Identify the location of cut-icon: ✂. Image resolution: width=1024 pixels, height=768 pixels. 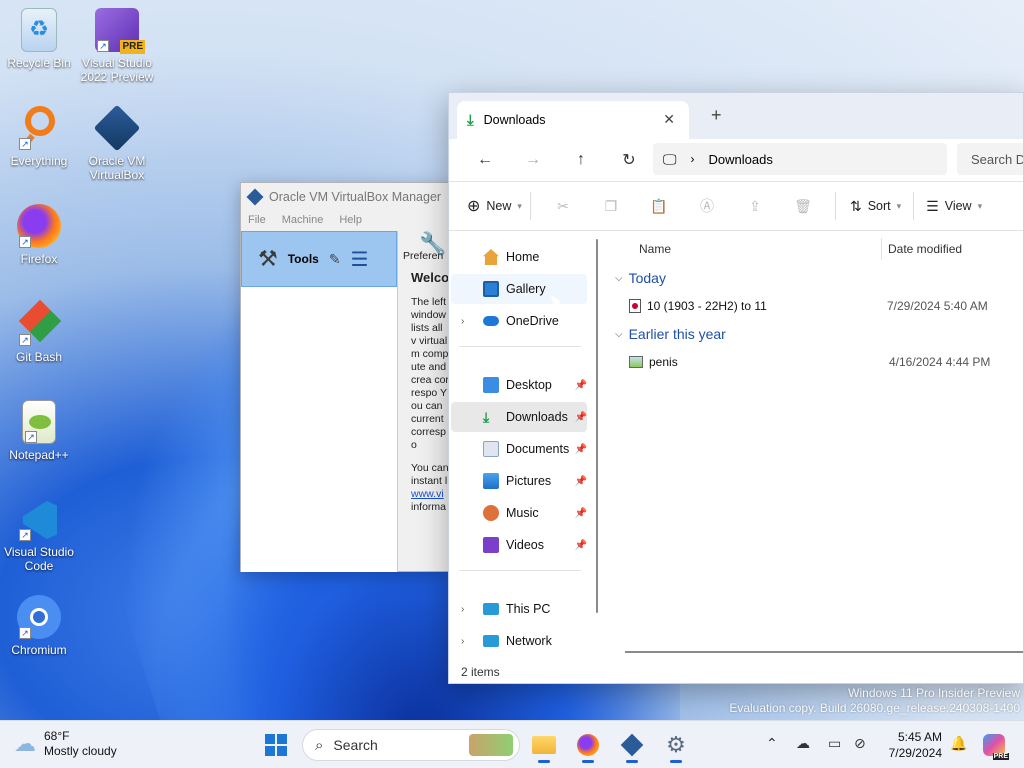
(563, 206).